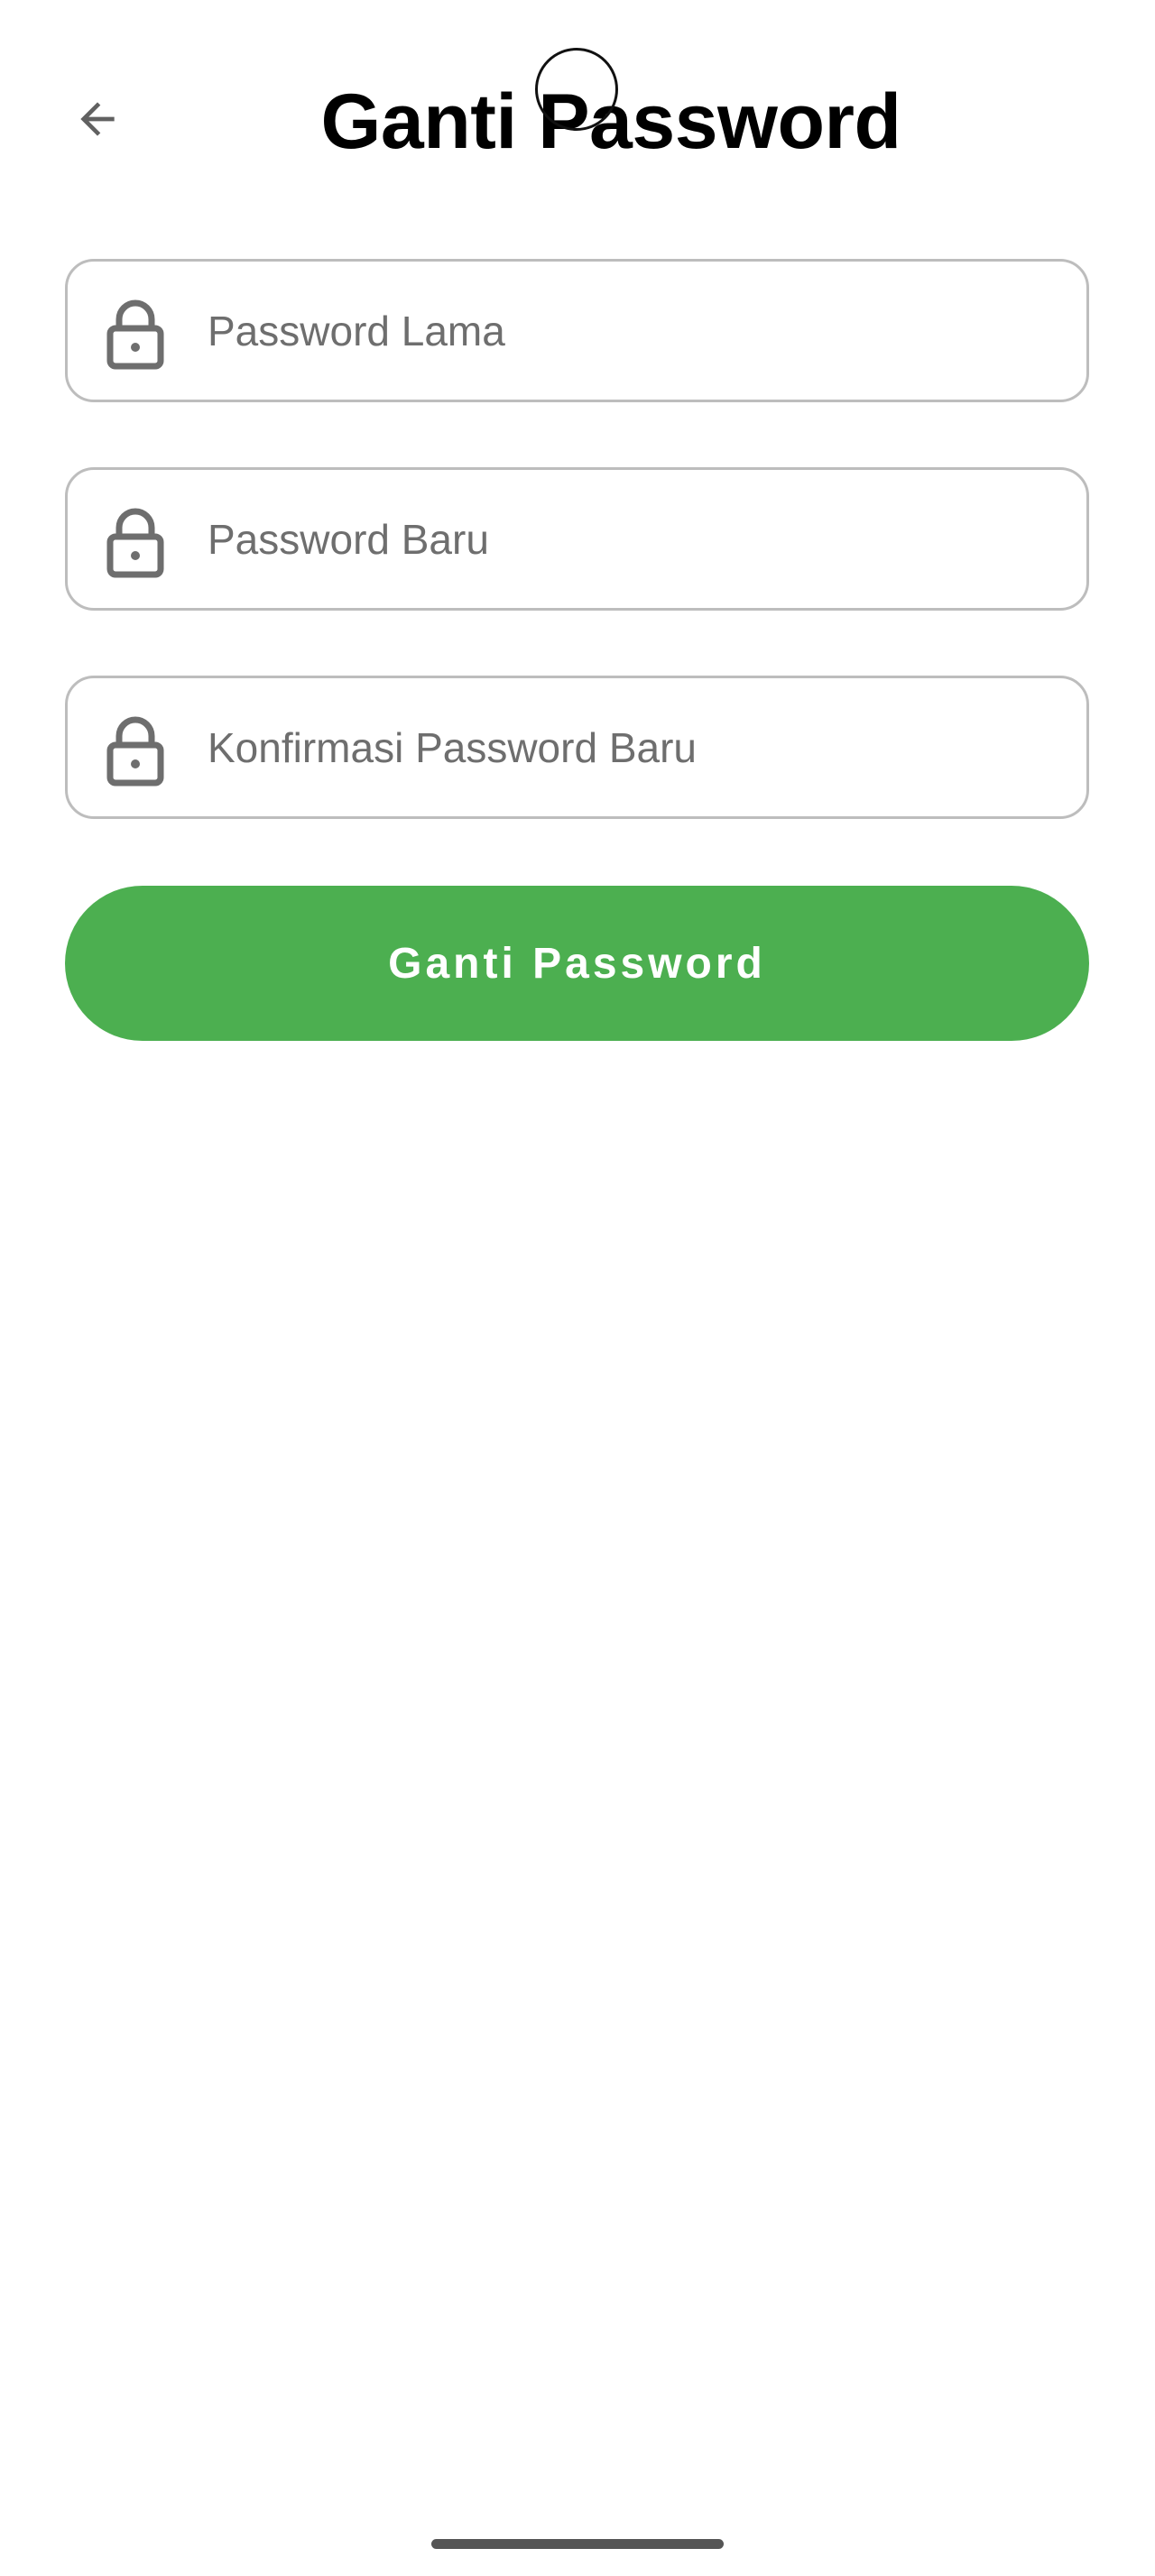 Image resolution: width=1155 pixels, height=2576 pixels. Describe the element at coordinates (632, 331) in the screenshot. I see `old-password-input` at that location.